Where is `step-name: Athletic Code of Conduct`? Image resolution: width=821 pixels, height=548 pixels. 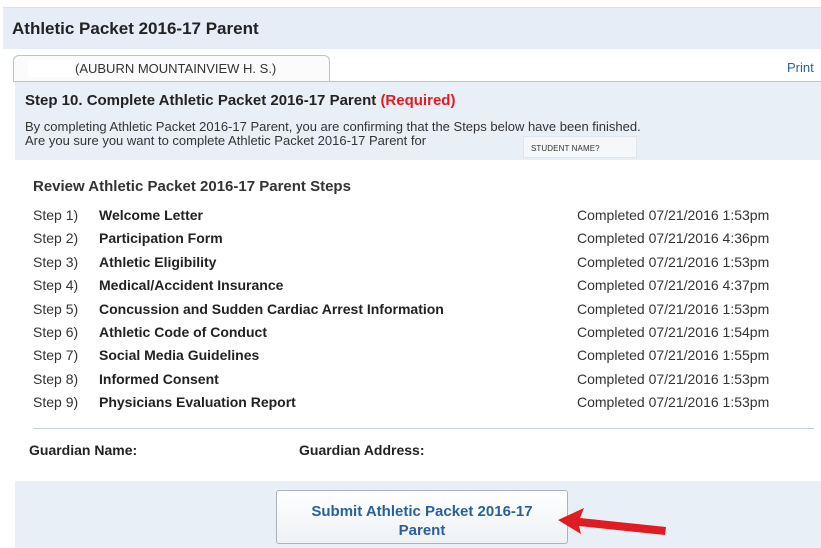
step-name: Athletic Code of Conduct is located at coordinates (183, 331).